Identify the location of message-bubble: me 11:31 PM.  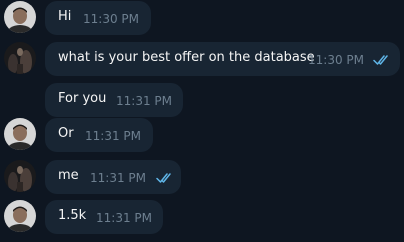
(113, 177).